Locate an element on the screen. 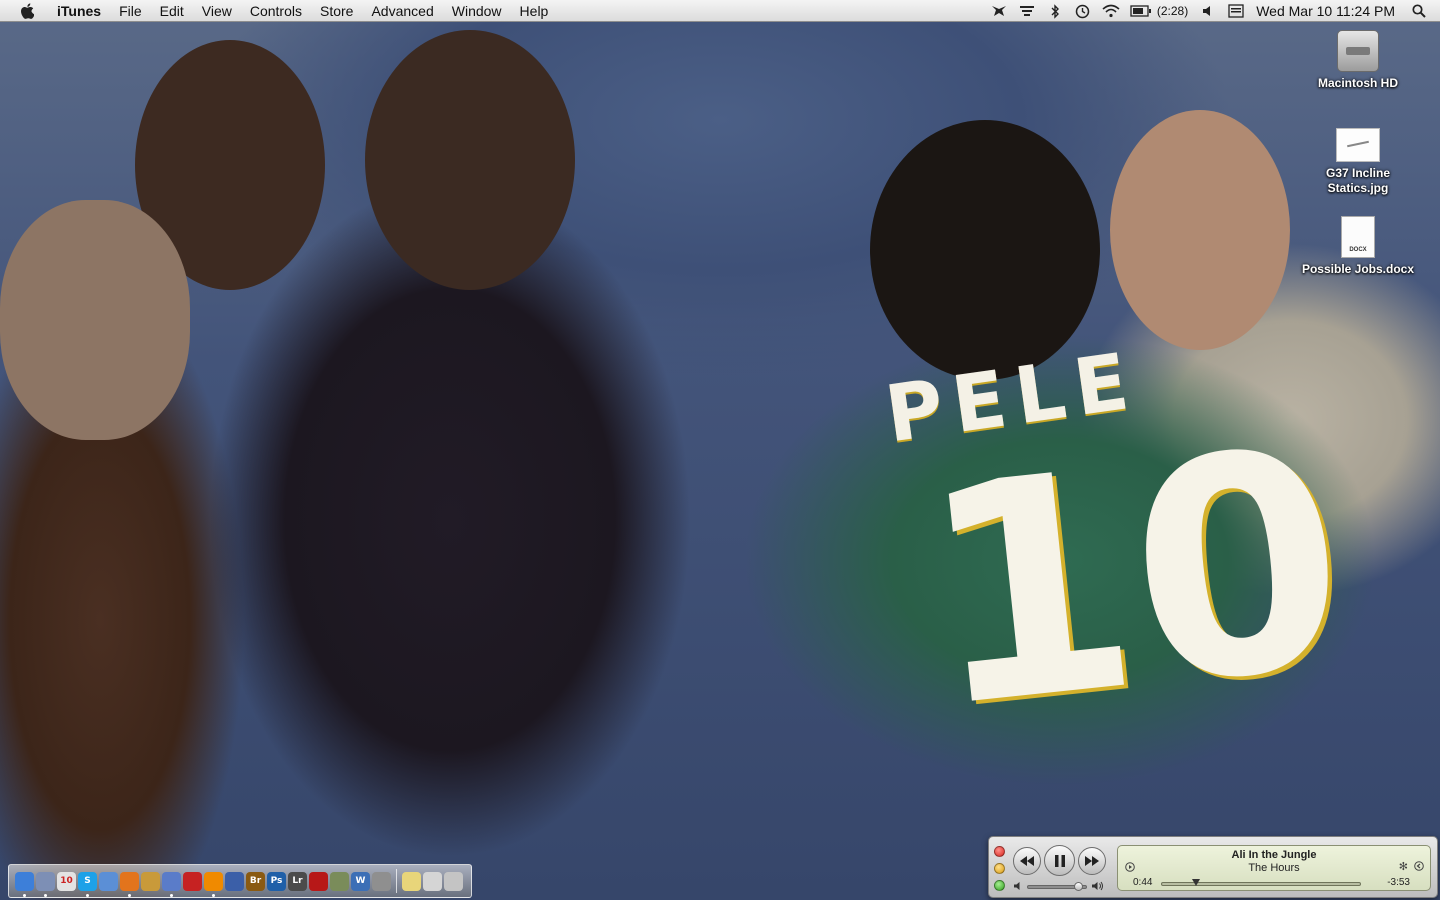  desktop-icon-macintosh-hd: Macintosh HD is located at coordinates (1358, 60).